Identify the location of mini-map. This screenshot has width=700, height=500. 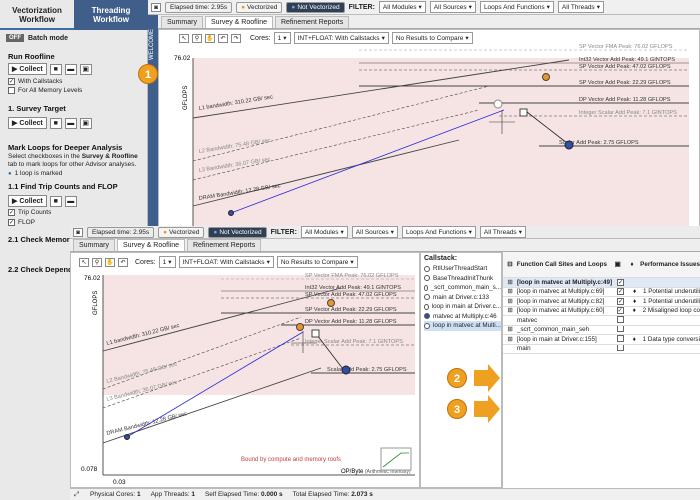
(396, 459).